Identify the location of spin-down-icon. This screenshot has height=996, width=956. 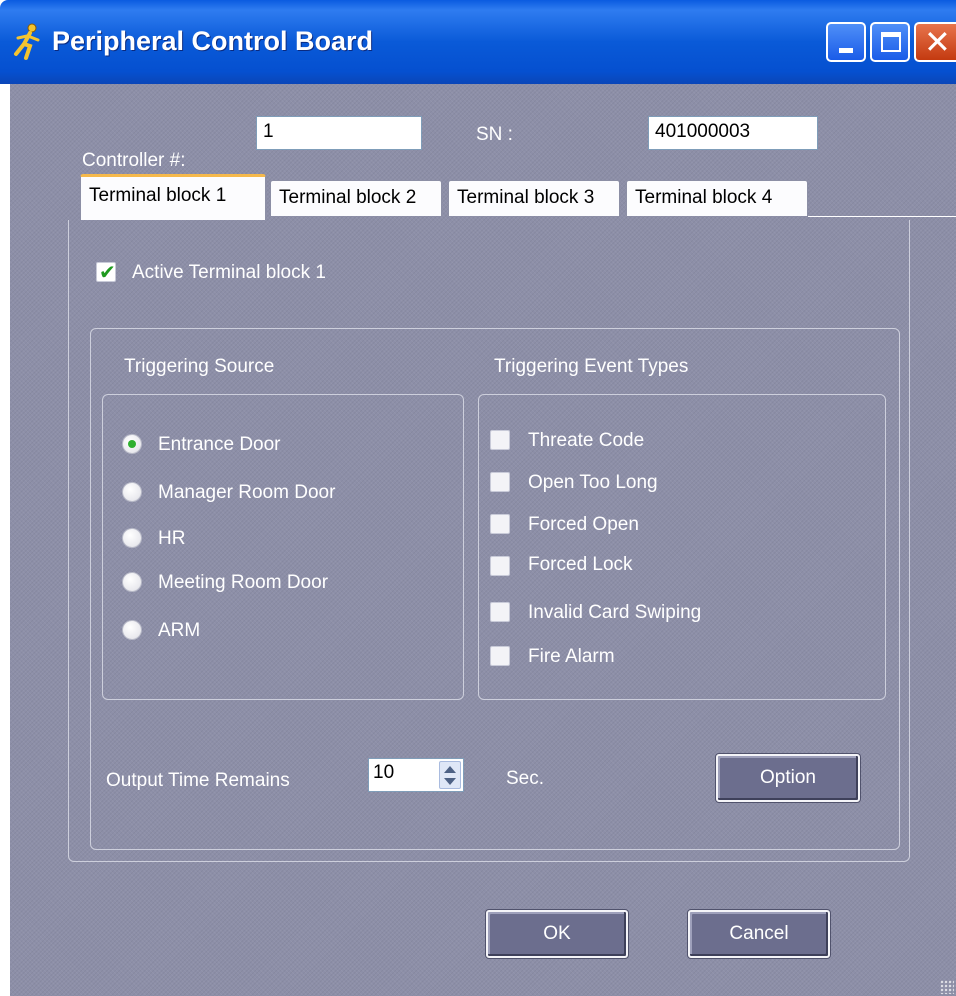
(450, 781).